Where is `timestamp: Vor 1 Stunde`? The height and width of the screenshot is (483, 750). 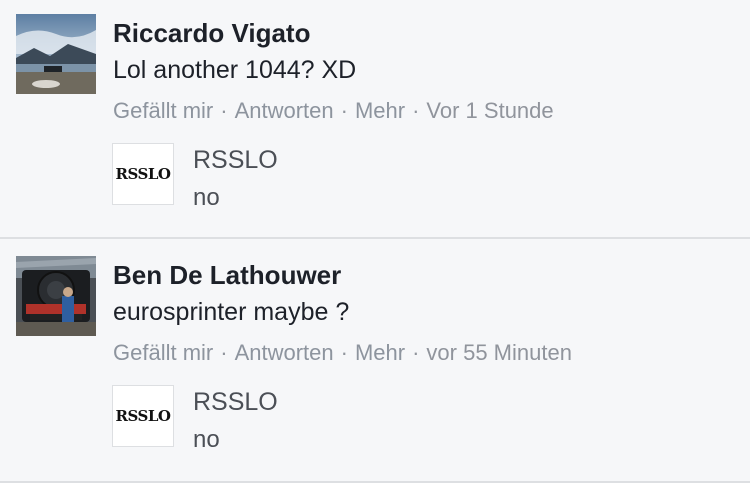 timestamp: Vor 1 Stunde is located at coordinates (489, 110).